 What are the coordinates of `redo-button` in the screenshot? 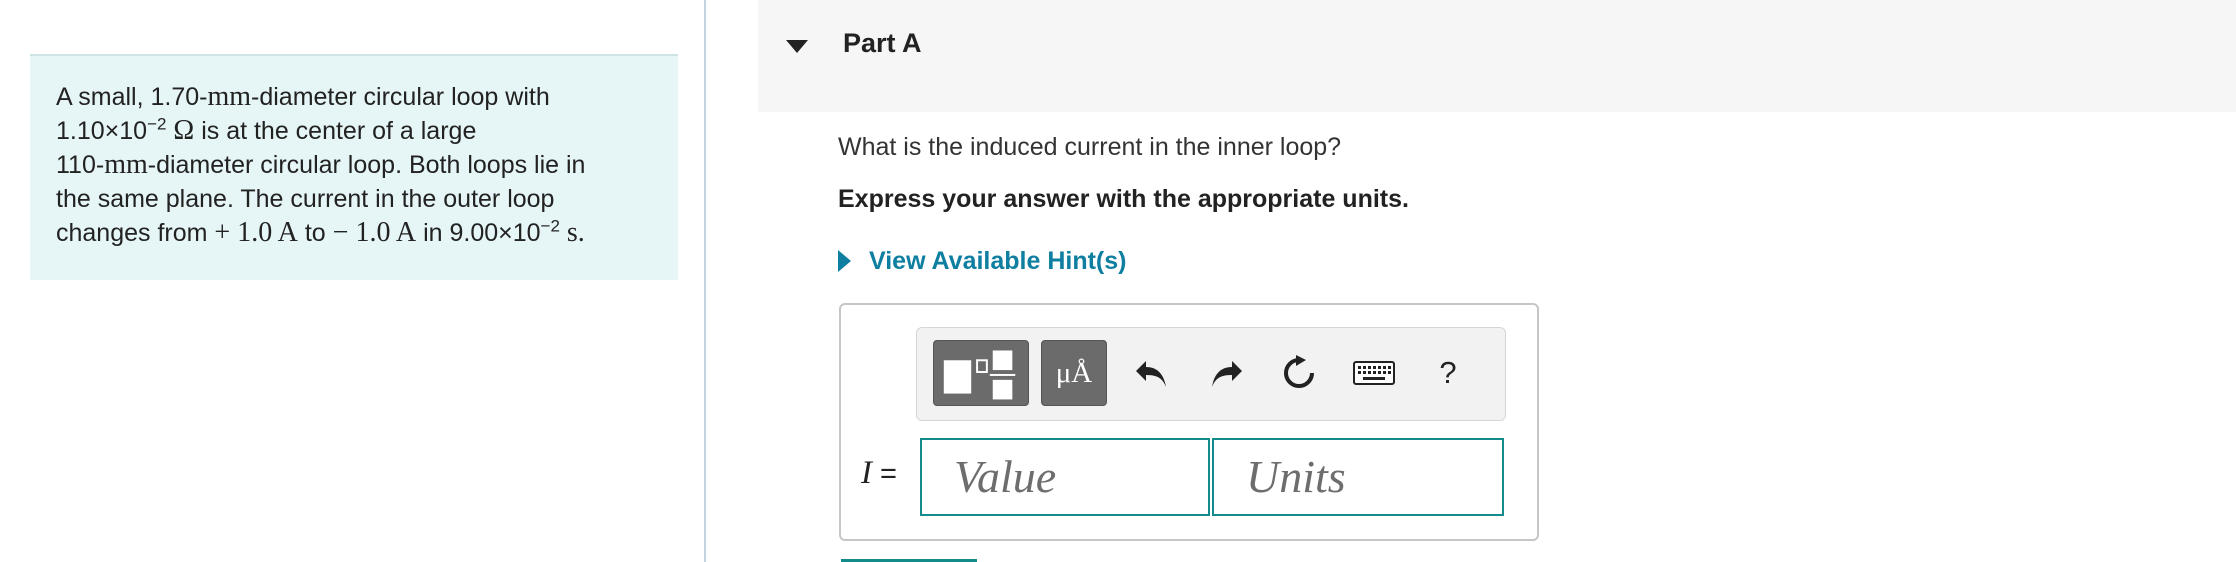 It's located at (1226, 373).